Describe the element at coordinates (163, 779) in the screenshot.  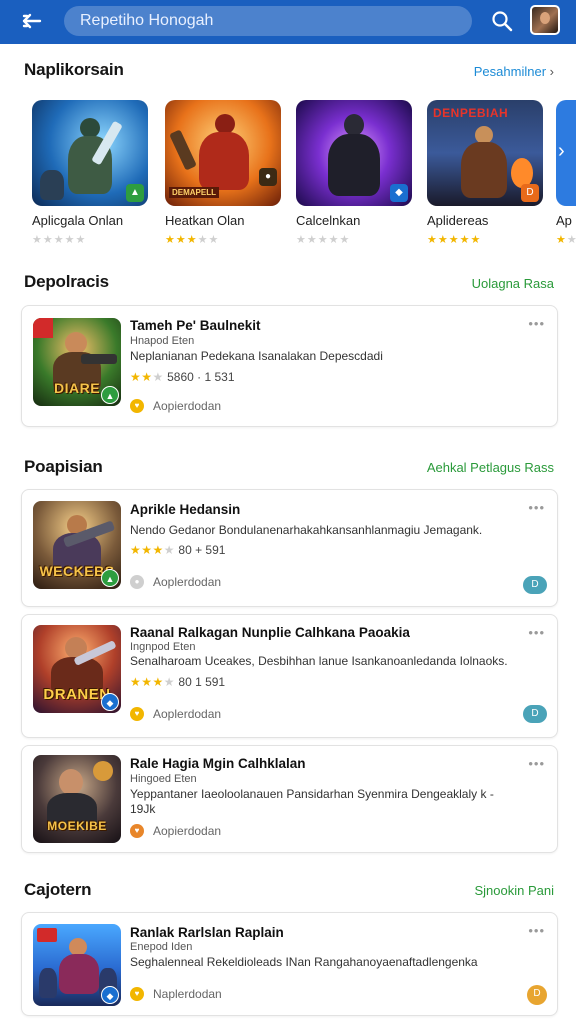
I see `app-subtitle: Hingoed Eten` at that location.